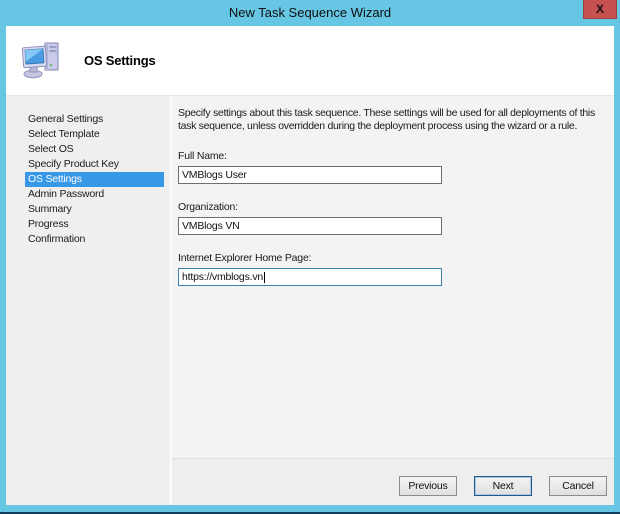 Image resolution: width=620 pixels, height=514 pixels. Describe the element at coordinates (208, 207) in the screenshot. I see `organization-label: Organization:` at that location.